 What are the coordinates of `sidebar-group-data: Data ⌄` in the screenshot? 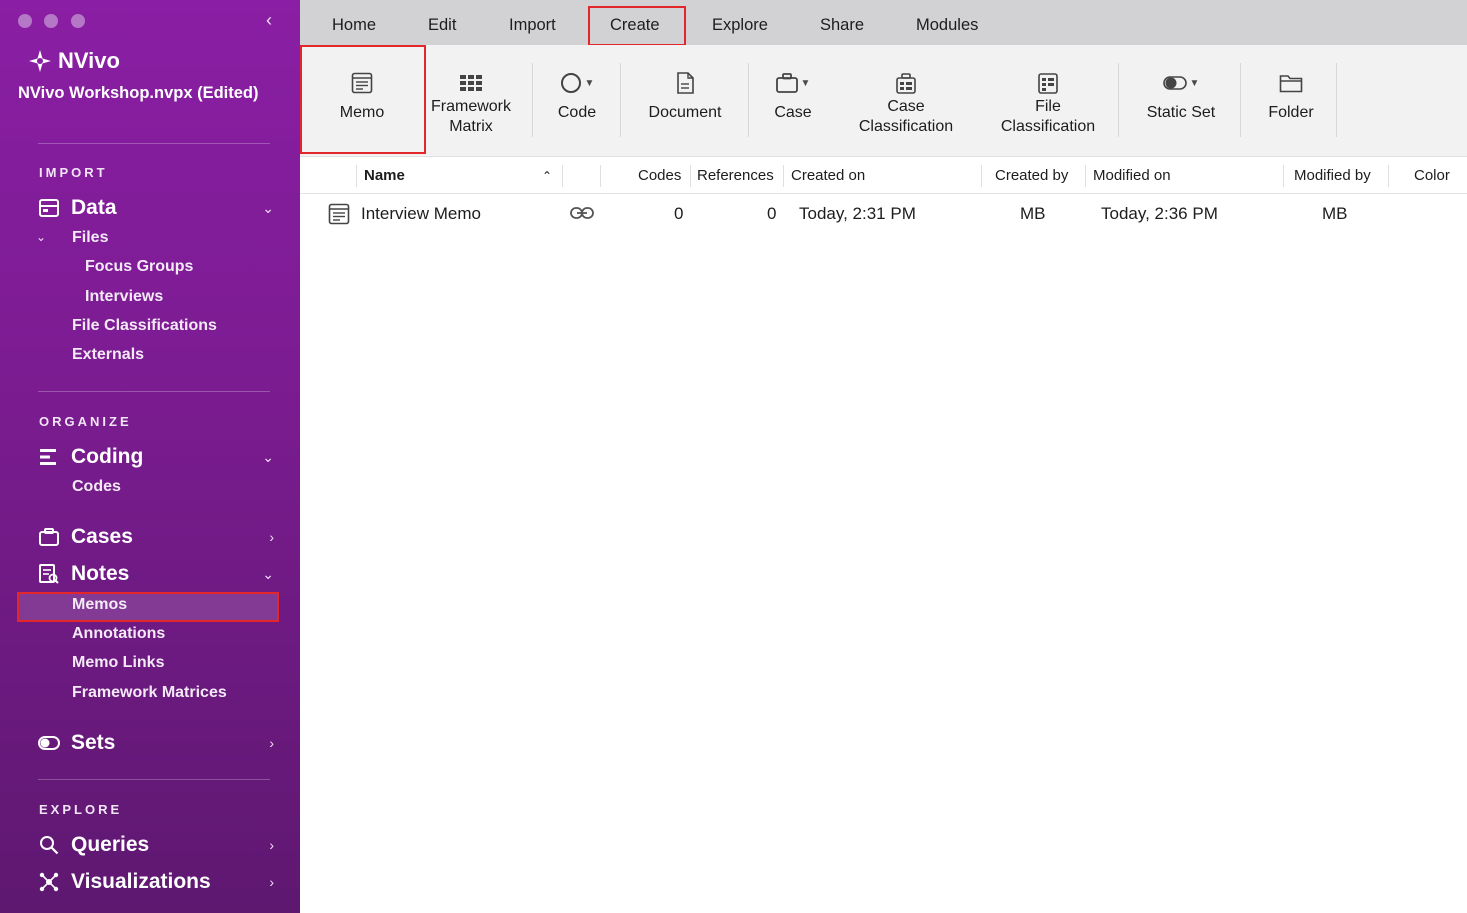 It's located at (156, 208).